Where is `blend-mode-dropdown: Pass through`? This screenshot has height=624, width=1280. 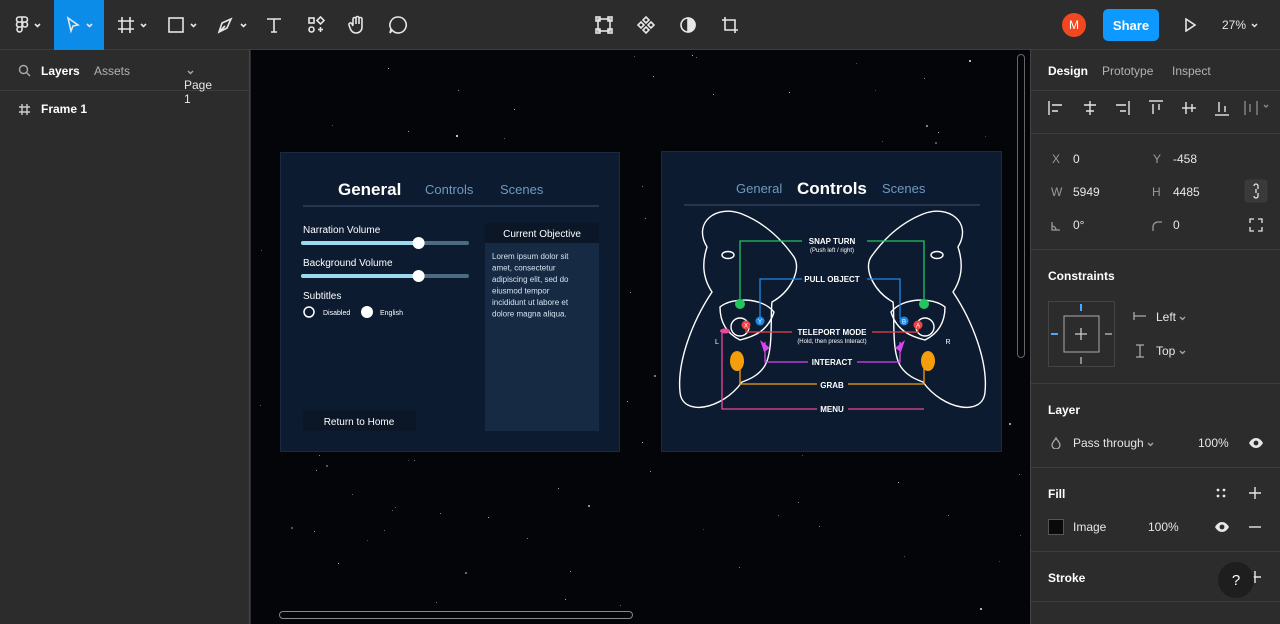
blend-mode-dropdown: Pass through is located at coordinates (1113, 443).